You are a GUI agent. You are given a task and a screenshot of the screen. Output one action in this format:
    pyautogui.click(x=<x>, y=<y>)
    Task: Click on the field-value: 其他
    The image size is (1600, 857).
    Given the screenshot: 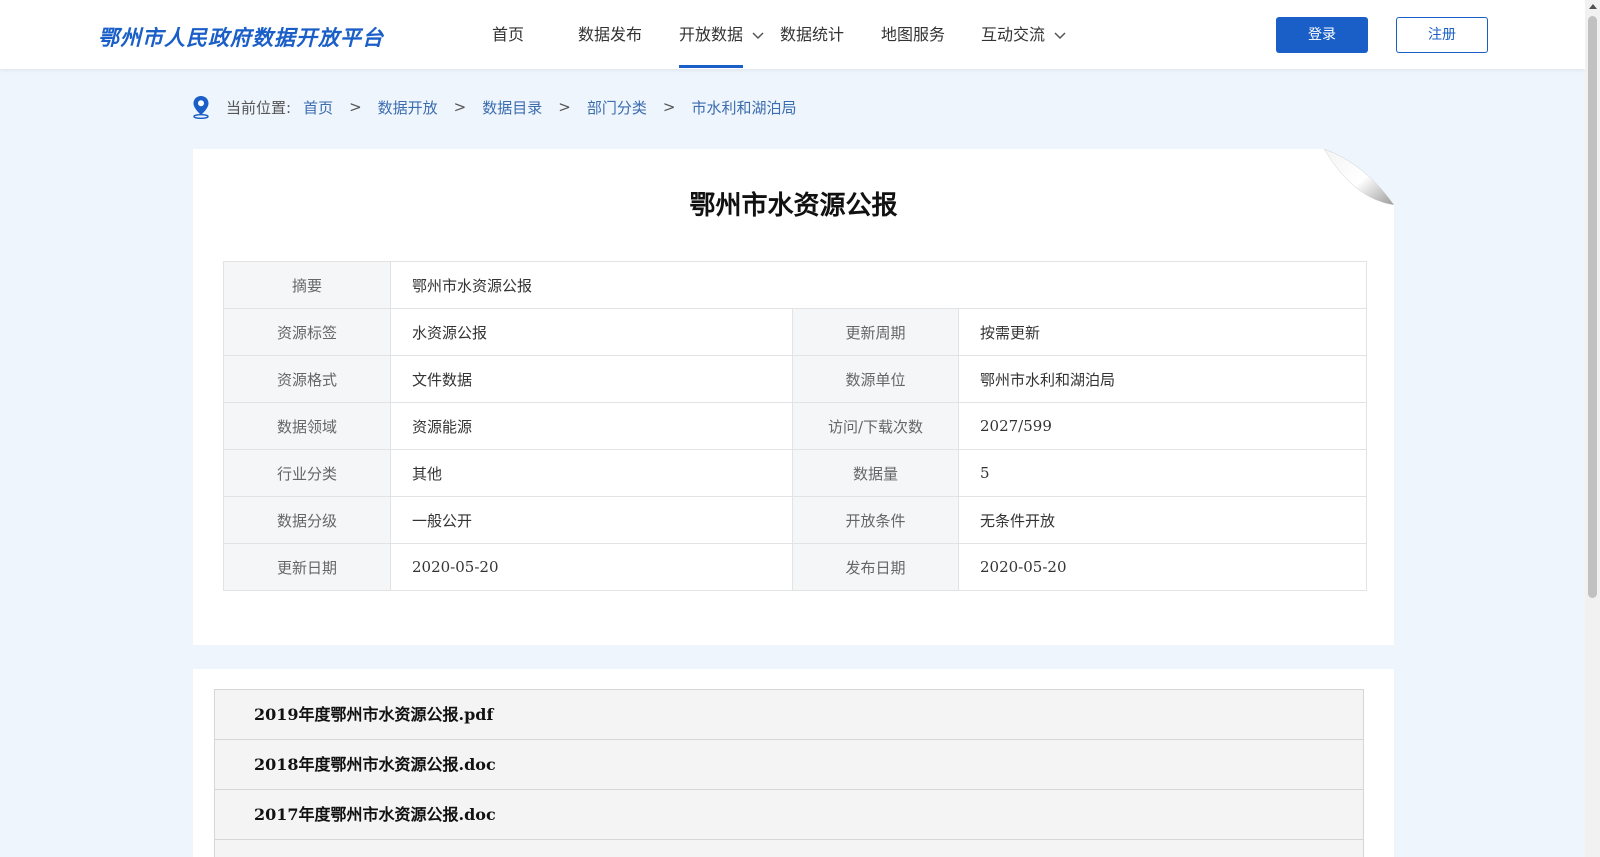 What is the action you would take?
    pyautogui.click(x=591, y=473)
    